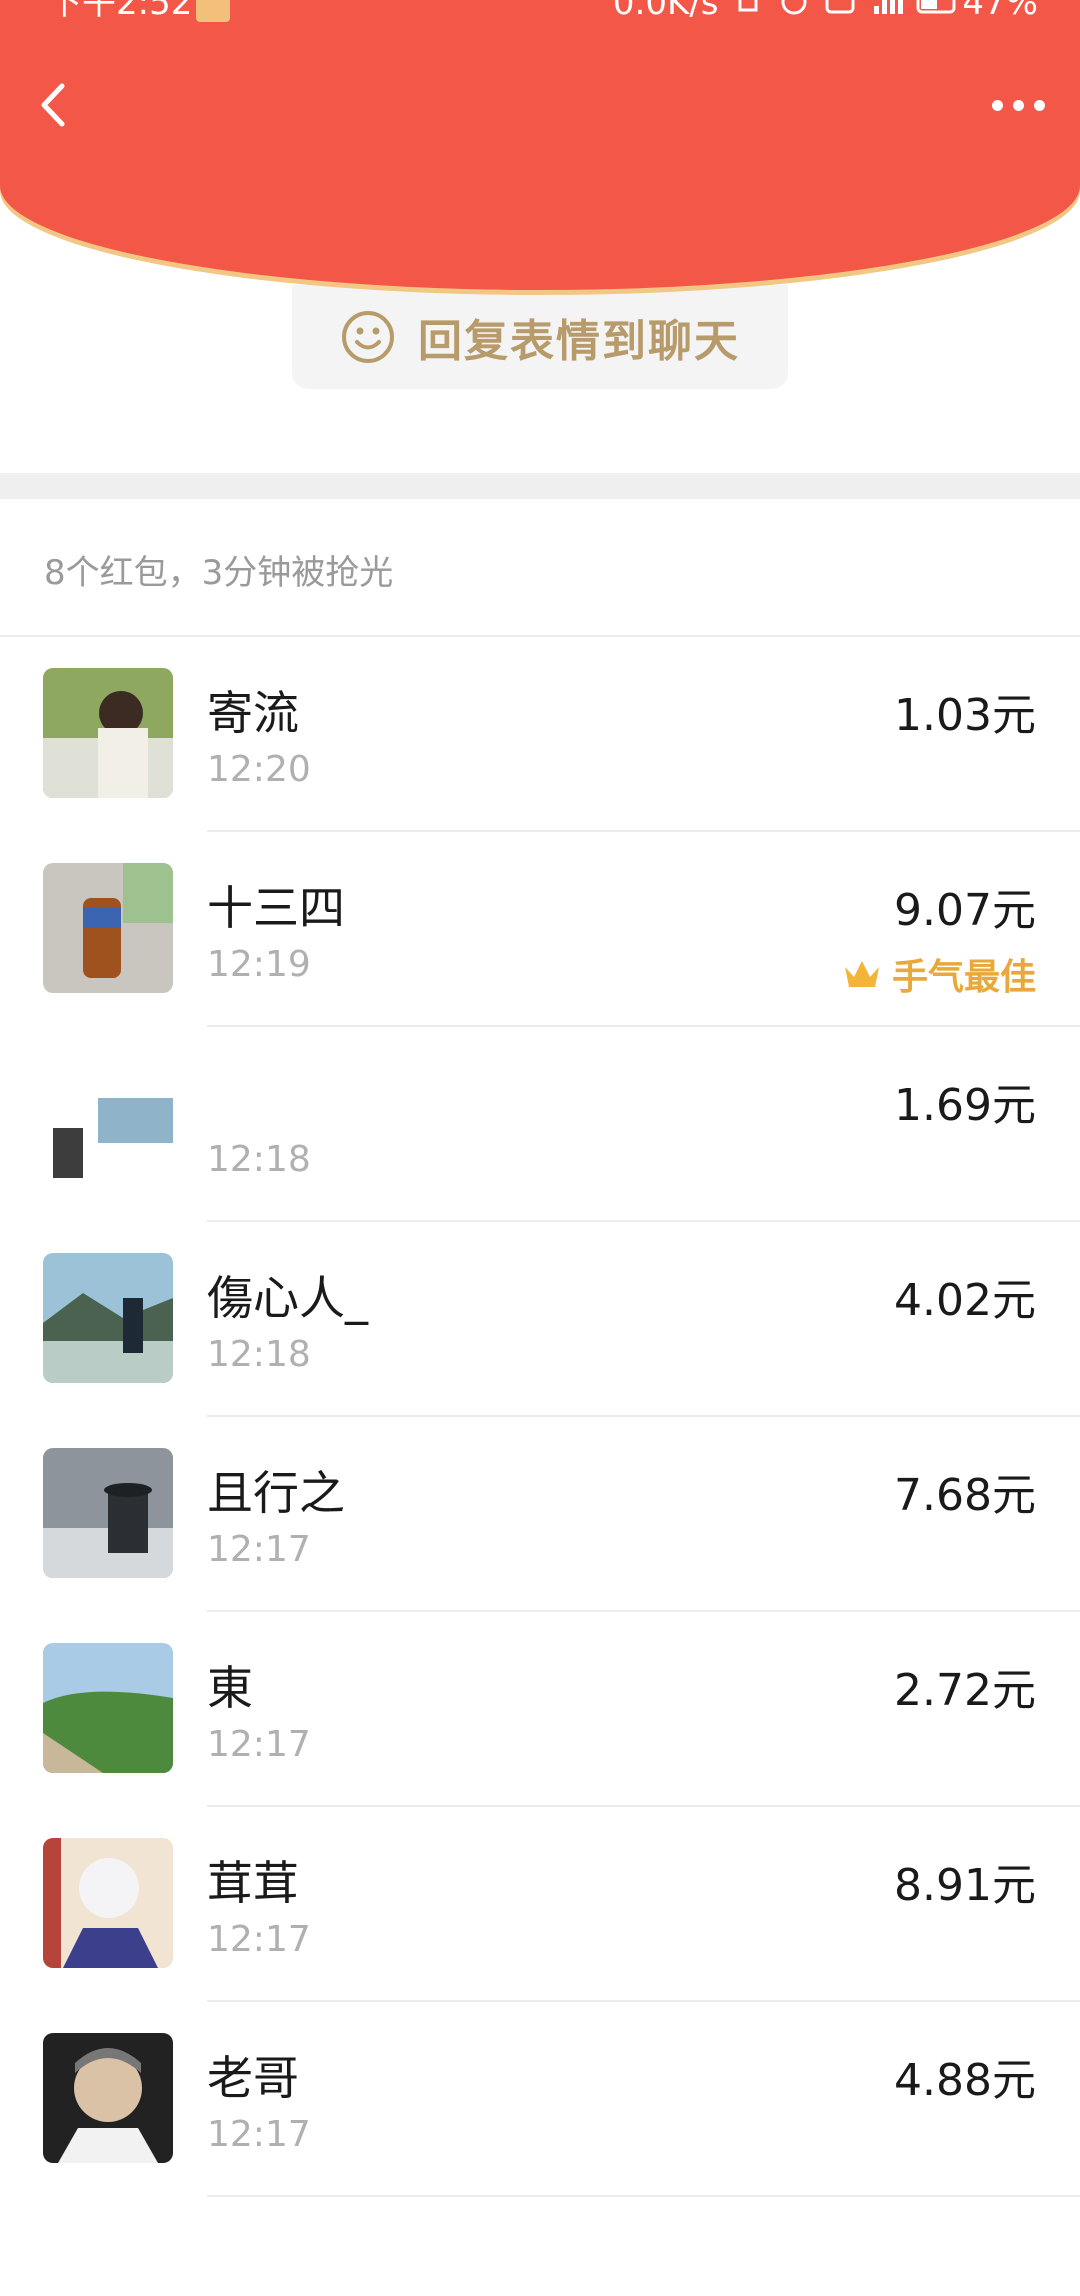 This screenshot has width=1080, height=2296. What do you see at coordinates (861, 974) in the screenshot?
I see `crown-icon` at bounding box center [861, 974].